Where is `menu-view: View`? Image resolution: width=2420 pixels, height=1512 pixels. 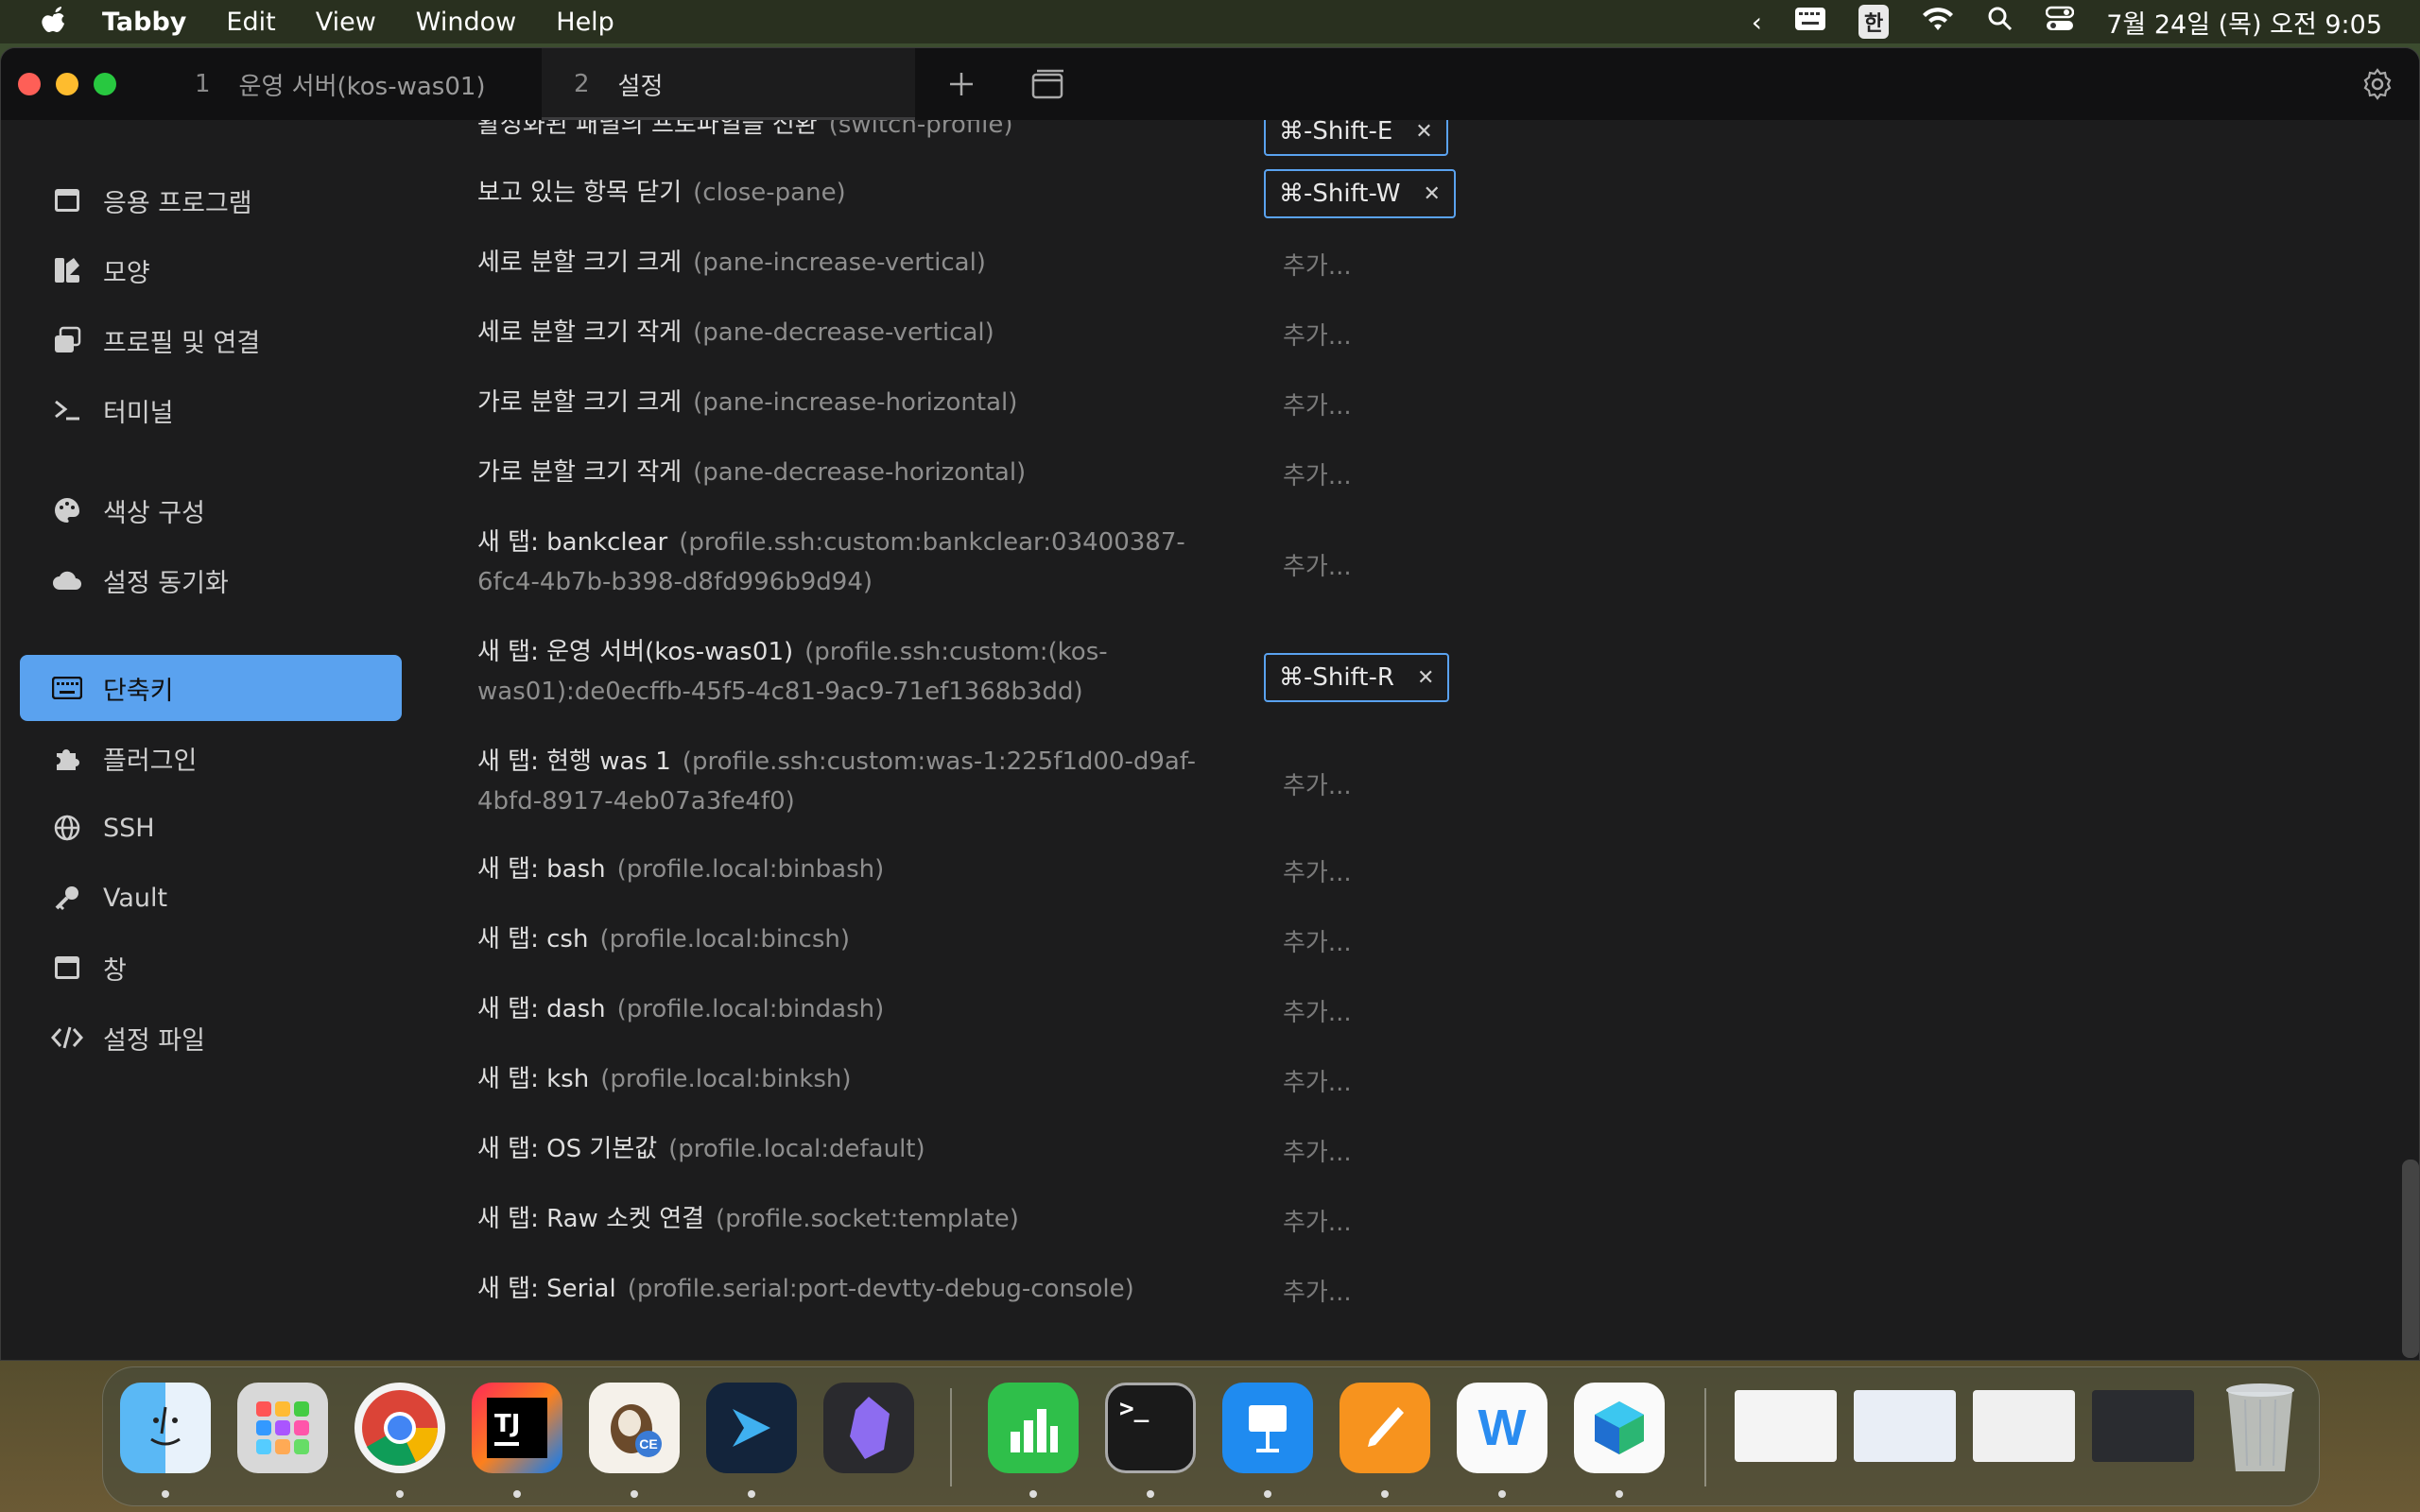
menu-view: View is located at coordinates (346, 22).